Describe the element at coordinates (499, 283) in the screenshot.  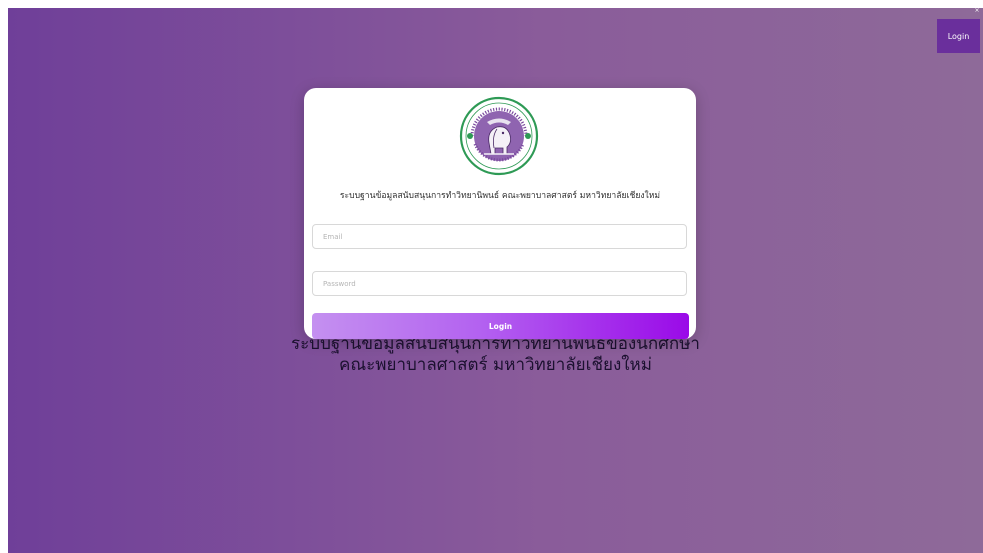
I see `password-field` at that location.